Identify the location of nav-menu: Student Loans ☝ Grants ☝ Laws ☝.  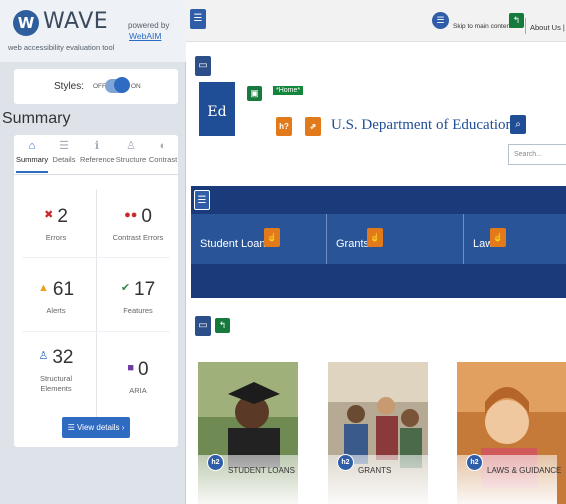
(378, 239).